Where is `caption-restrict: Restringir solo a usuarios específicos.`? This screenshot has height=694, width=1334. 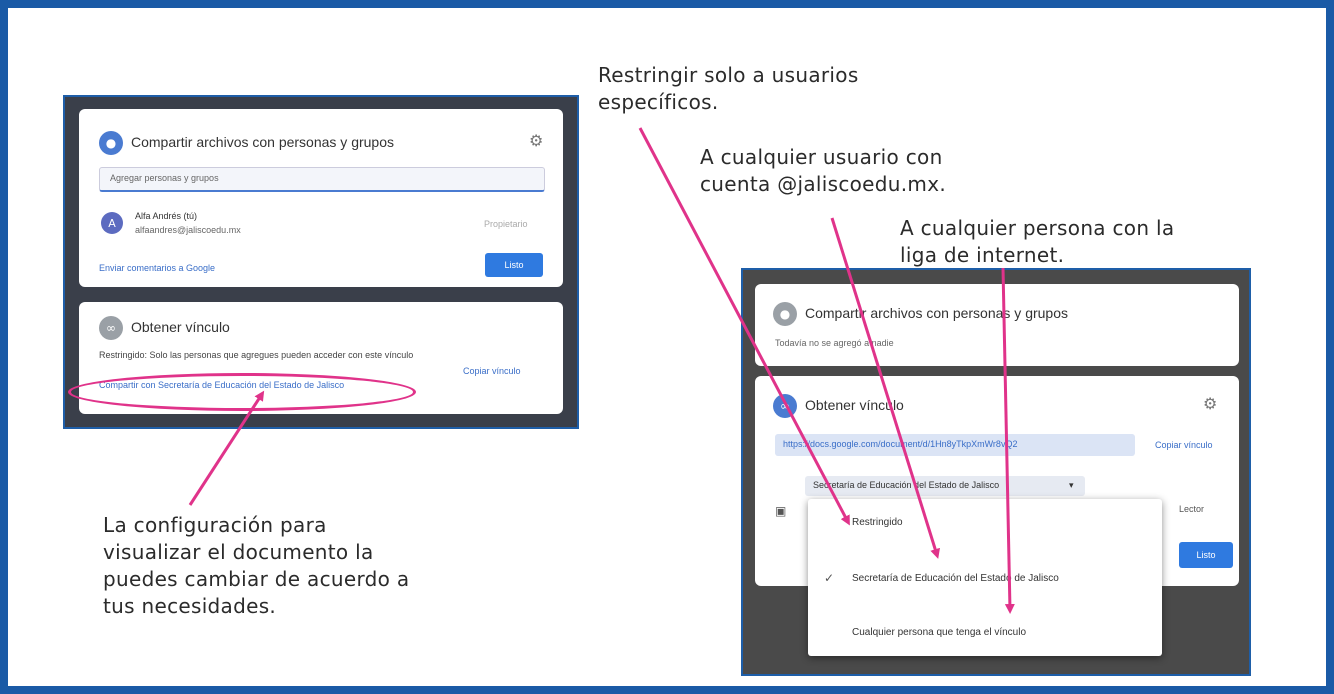 caption-restrict: Restringir solo a usuarios específicos. is located at coordinates (728, 89).